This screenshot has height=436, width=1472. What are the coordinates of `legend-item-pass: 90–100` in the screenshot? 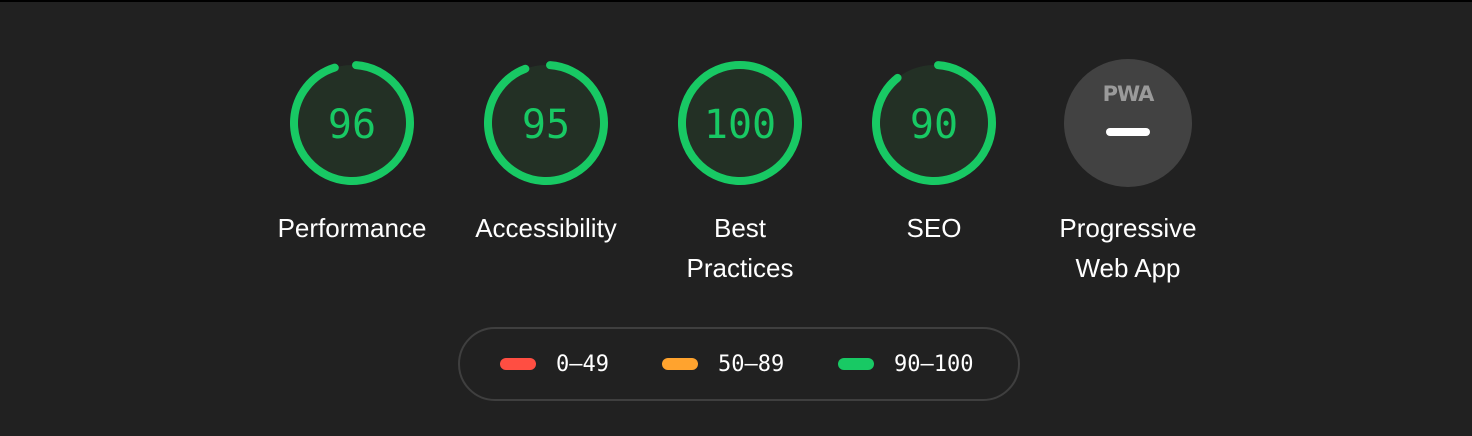 It's located at (905, 364).